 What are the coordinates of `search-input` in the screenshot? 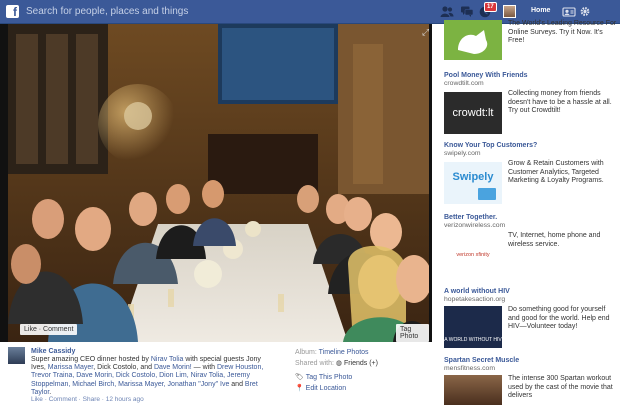 It's located at (157, 11).